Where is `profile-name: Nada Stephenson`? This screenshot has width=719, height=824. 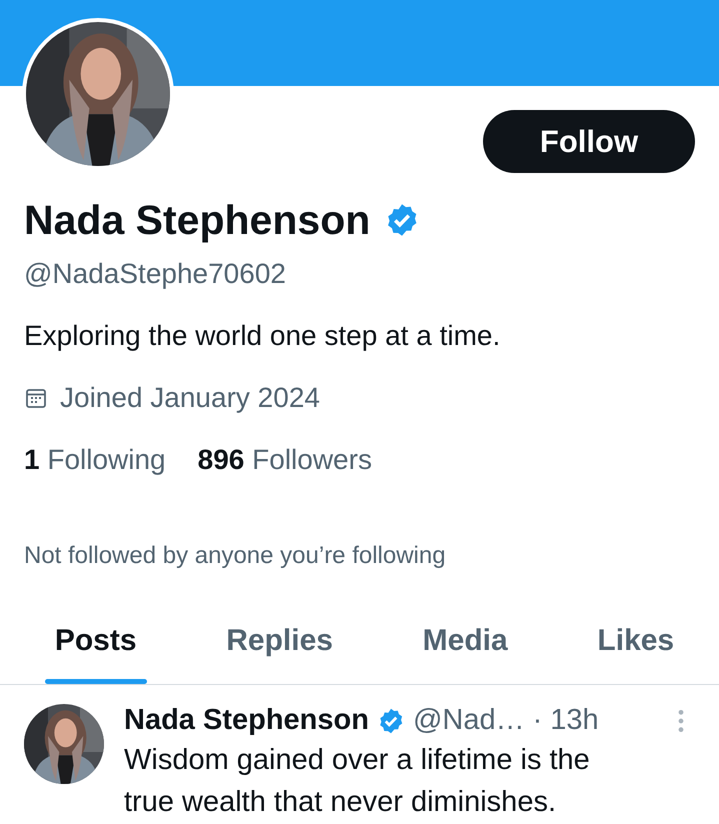 profile-name: Nada Stephenson is located at coordinates (197, 220).